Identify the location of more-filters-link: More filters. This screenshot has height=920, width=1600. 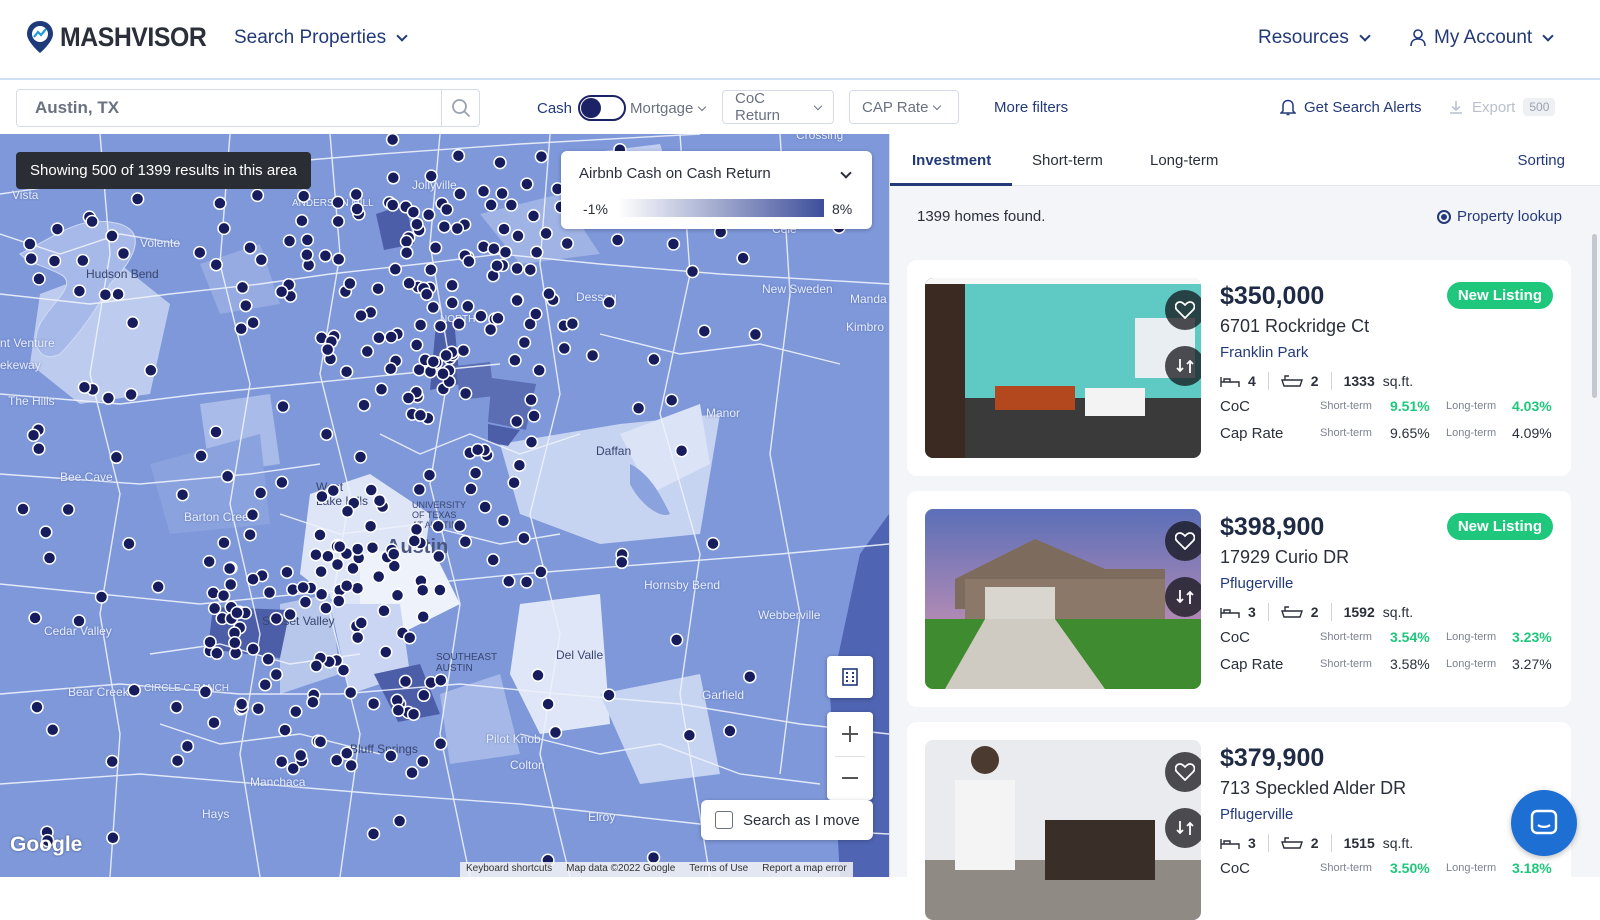
(1031, 107).